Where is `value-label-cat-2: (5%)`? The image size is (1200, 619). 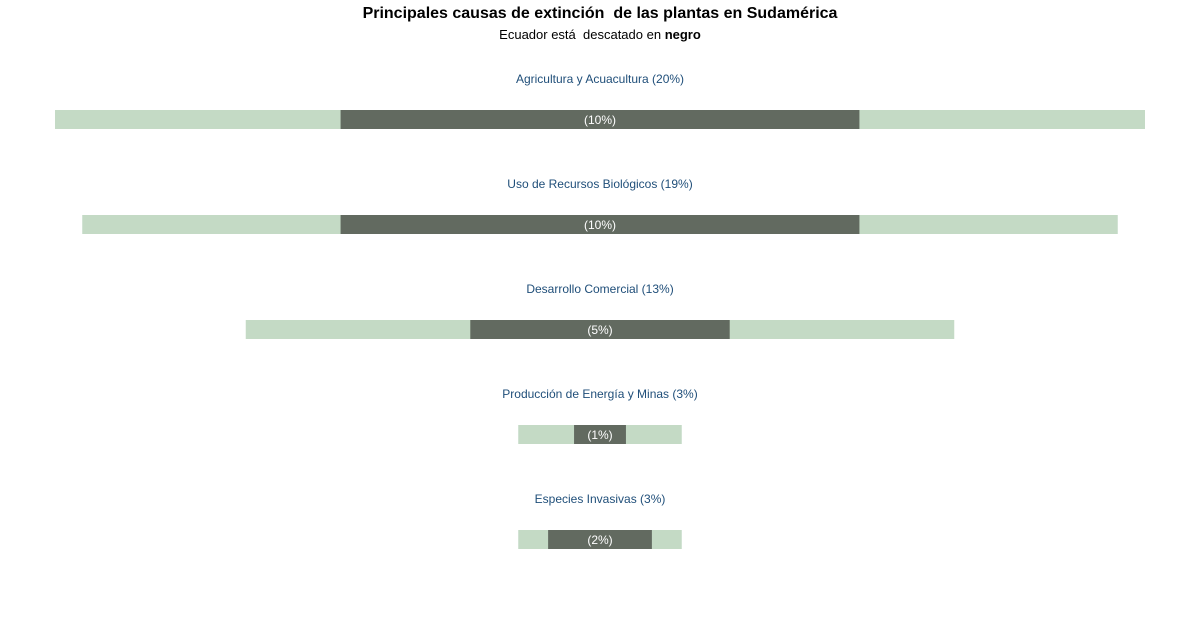 value-label-cat-2: (5%) is located at coordinates (599, 330).